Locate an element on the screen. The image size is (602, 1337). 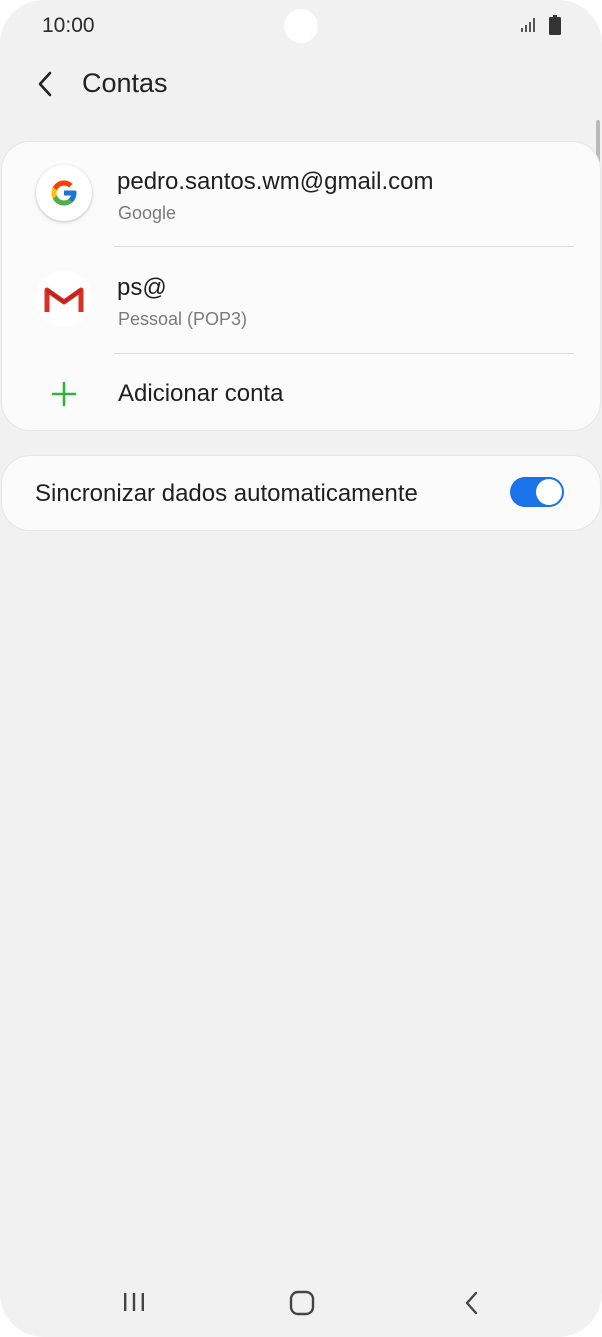
google-logo-icon is located at coordinates (64, 193).